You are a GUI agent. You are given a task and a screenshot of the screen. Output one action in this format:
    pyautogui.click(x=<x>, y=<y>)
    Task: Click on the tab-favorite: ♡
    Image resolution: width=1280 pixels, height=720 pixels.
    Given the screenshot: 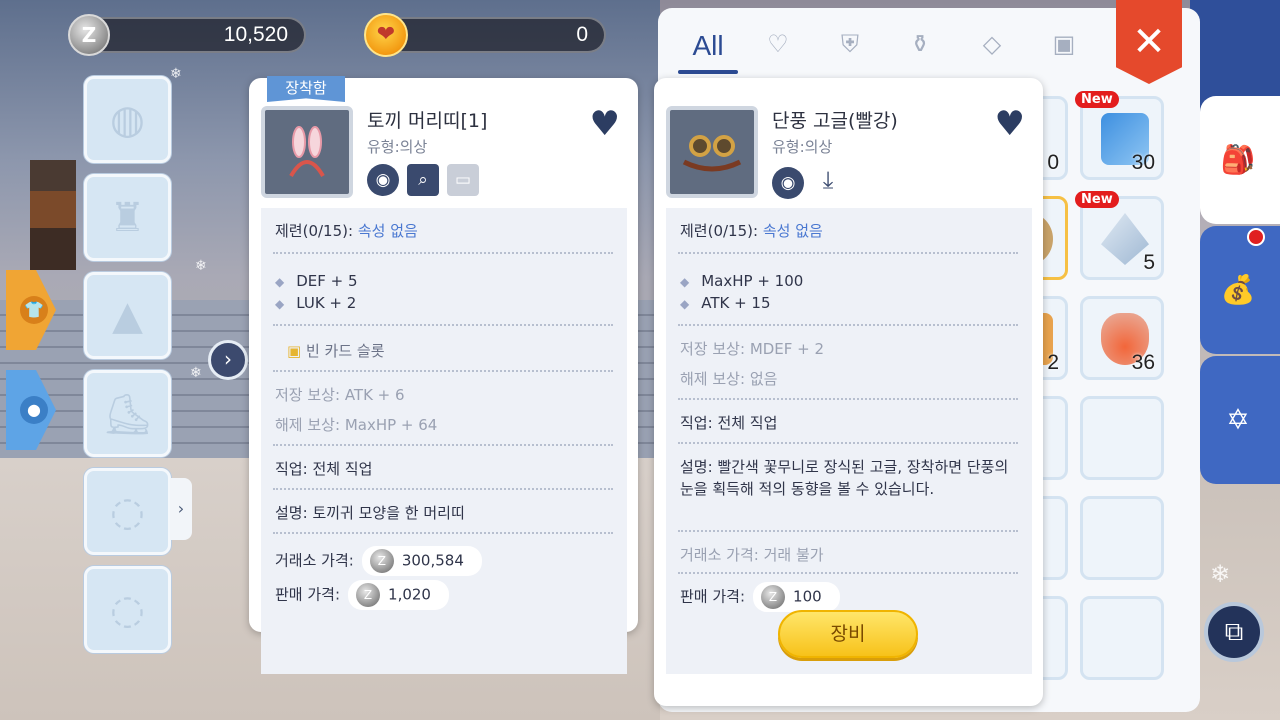 What is the action you would take?
    pyautogui.click(x=778, y=50)
    